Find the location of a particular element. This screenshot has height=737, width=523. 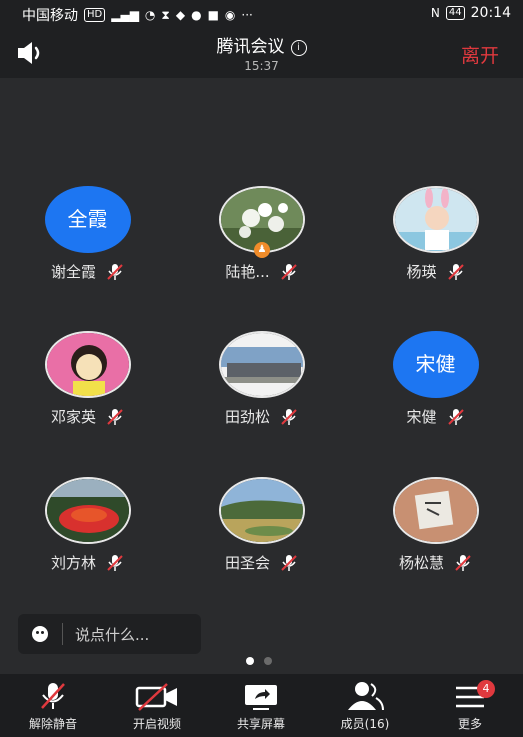

participant-name: 宋健 is located at coordinates (421, 417).